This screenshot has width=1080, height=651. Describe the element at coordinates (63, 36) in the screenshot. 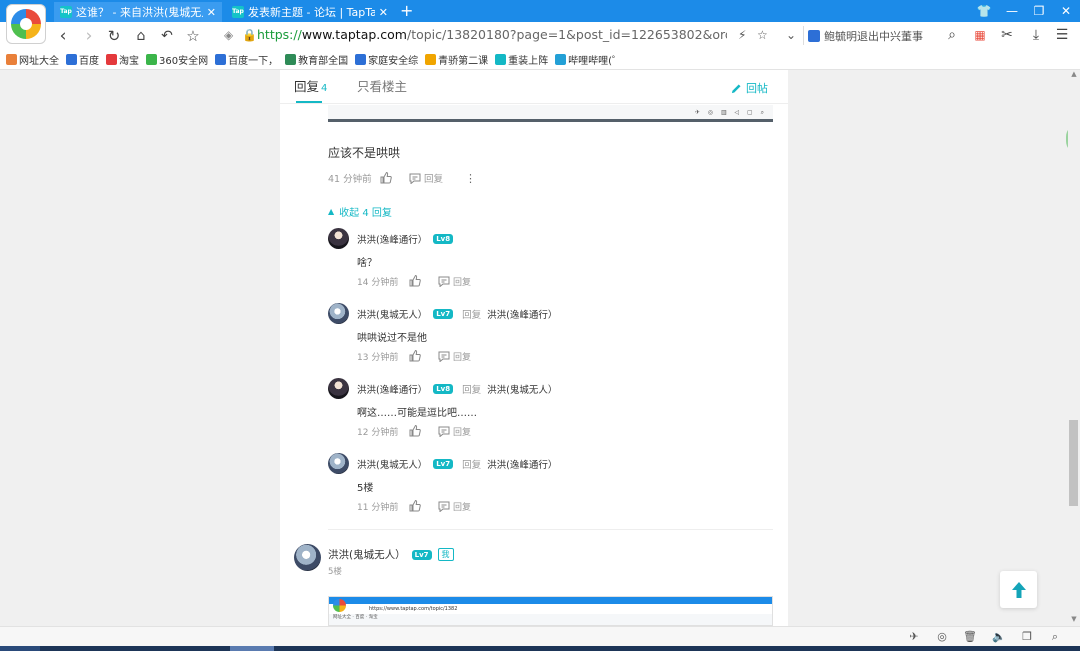

I see `back-icon: ‹` at that location.